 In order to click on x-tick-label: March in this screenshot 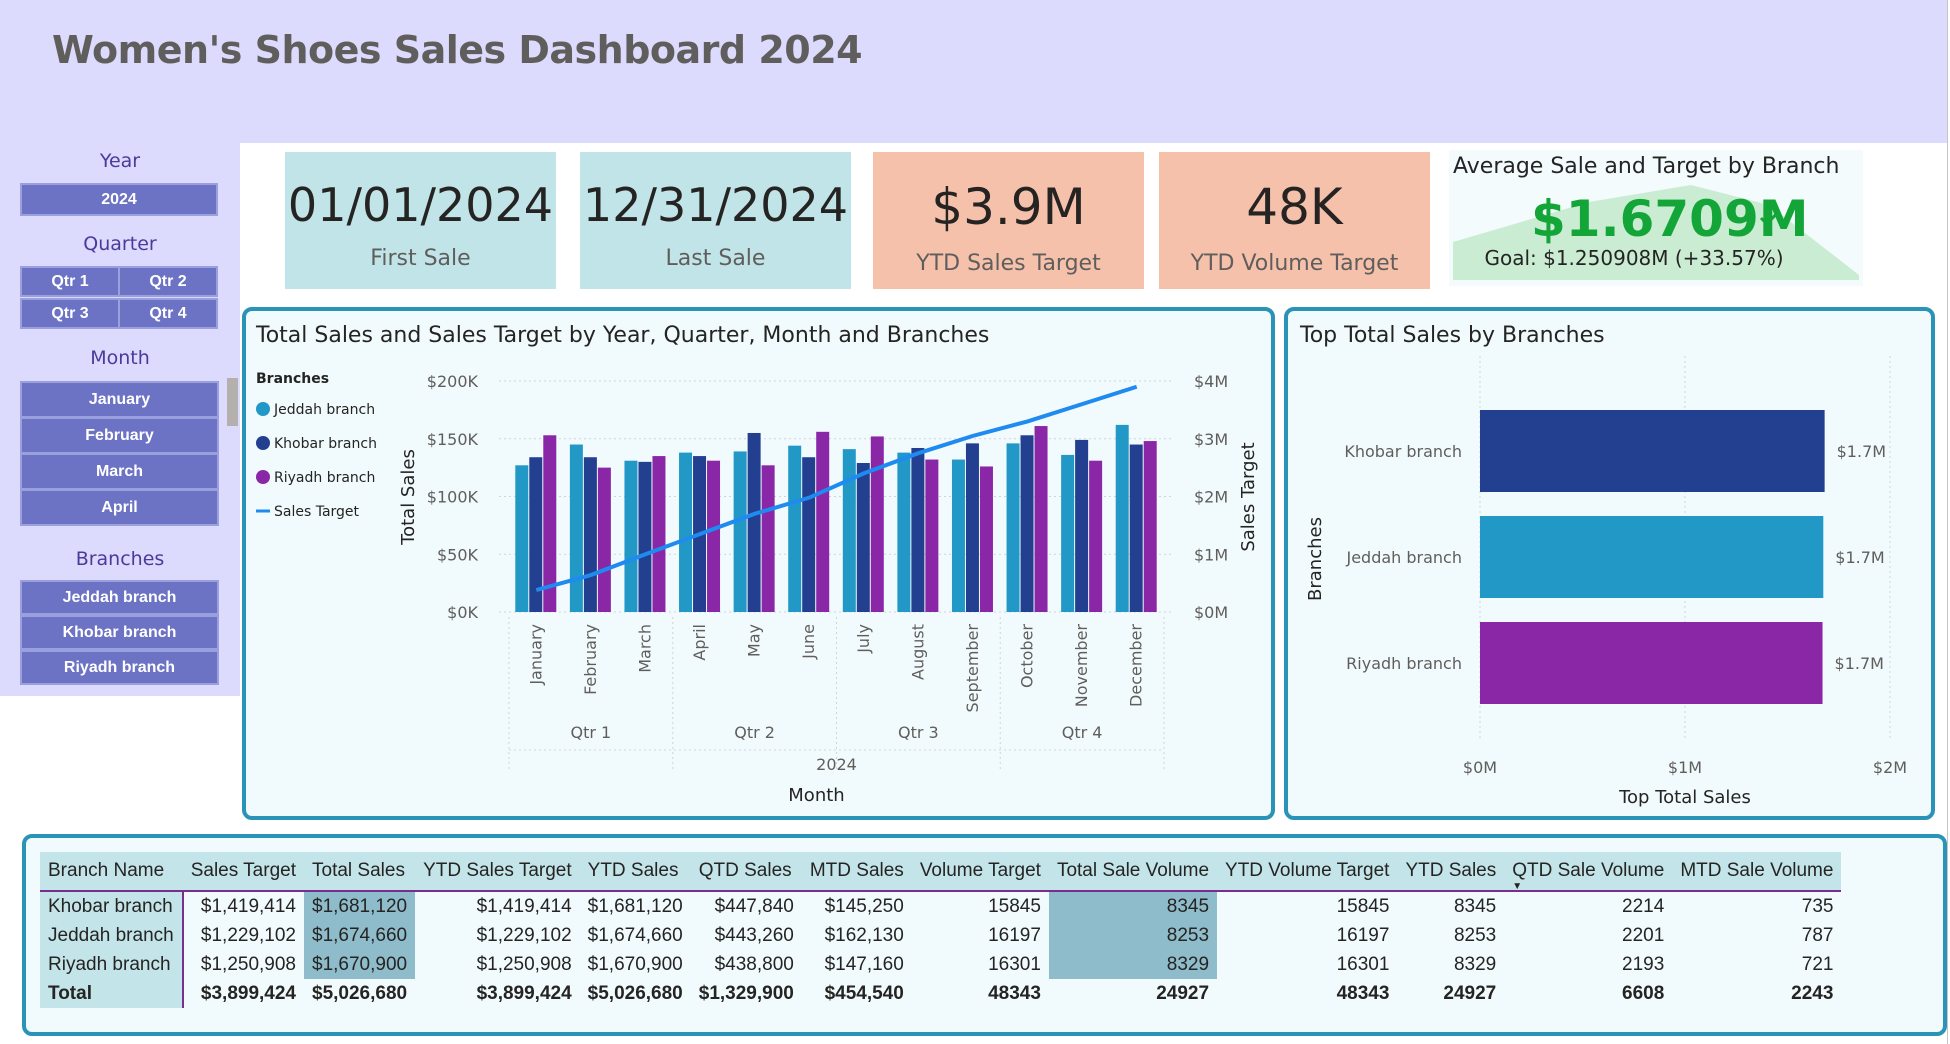, I will do `click(644, 648)`.